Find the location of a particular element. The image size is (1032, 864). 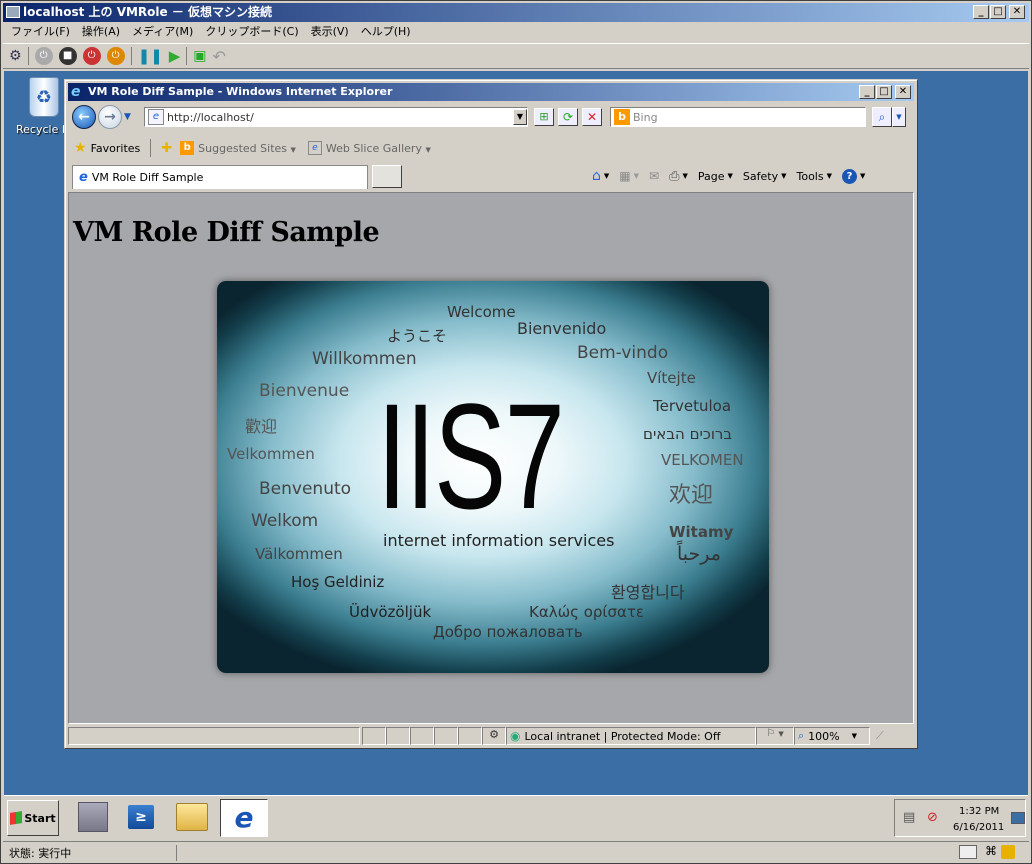

help-icon: ? is located at coordinates (849, 176).